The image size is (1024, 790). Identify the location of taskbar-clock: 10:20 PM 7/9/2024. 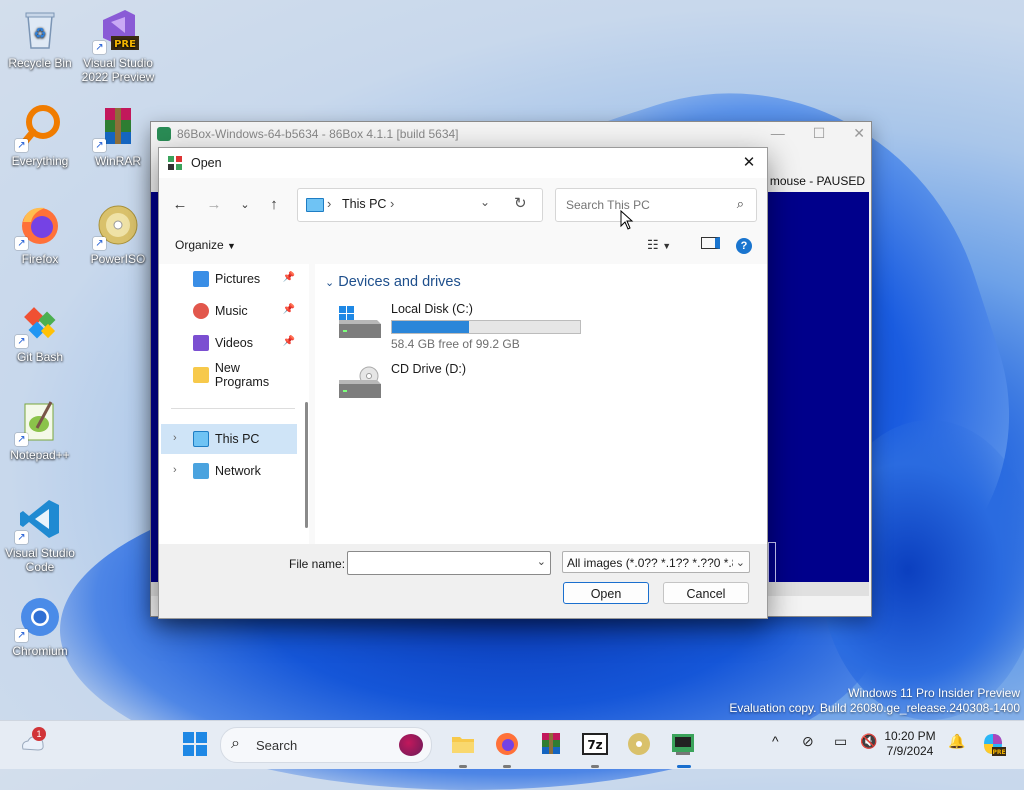
(910, 744).